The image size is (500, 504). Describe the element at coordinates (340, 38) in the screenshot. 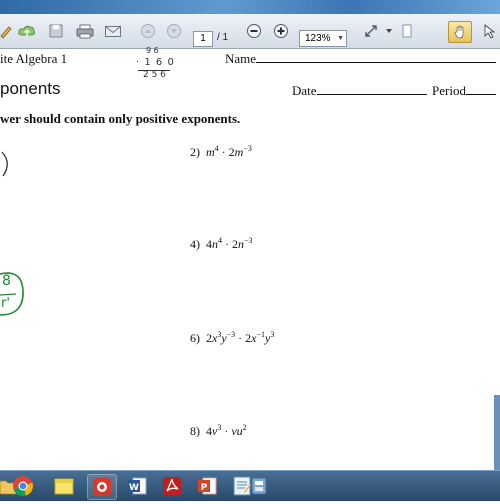

I see `chevron-down-icon: ▼` at that location.